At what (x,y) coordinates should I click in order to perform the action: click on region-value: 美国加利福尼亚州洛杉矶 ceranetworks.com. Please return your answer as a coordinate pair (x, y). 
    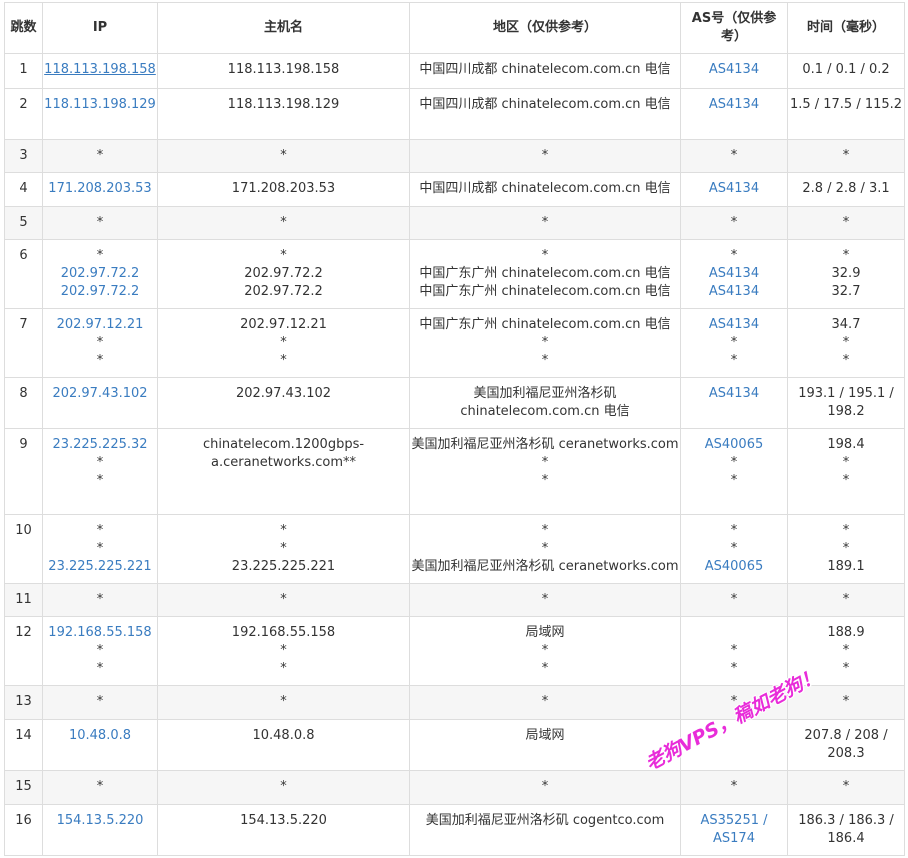
    Looking at the image, I should click on (545, 444).